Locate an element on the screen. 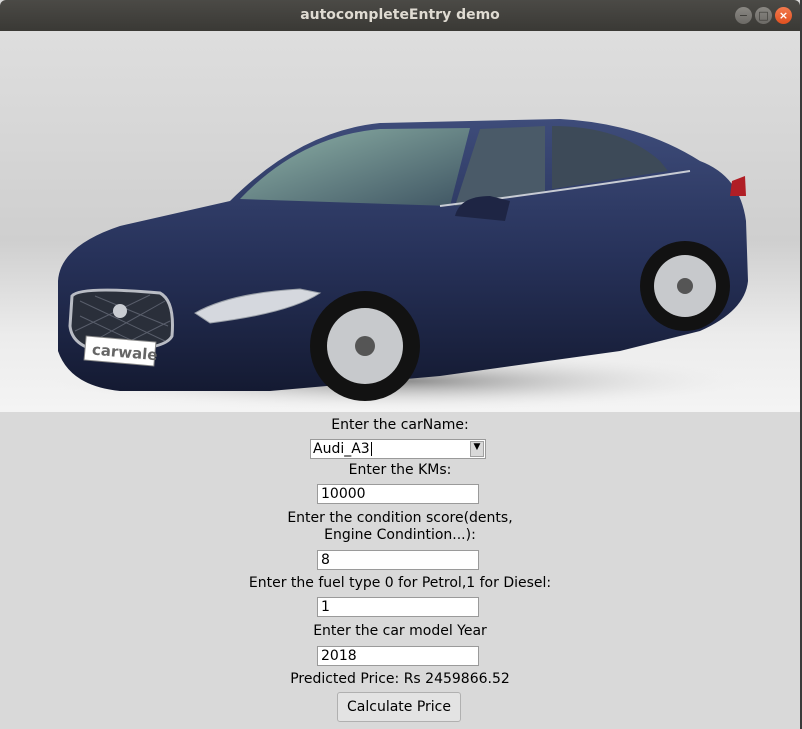  condition-label-line1: Enter the condition score(dents, is located at coordinates (400, 518).